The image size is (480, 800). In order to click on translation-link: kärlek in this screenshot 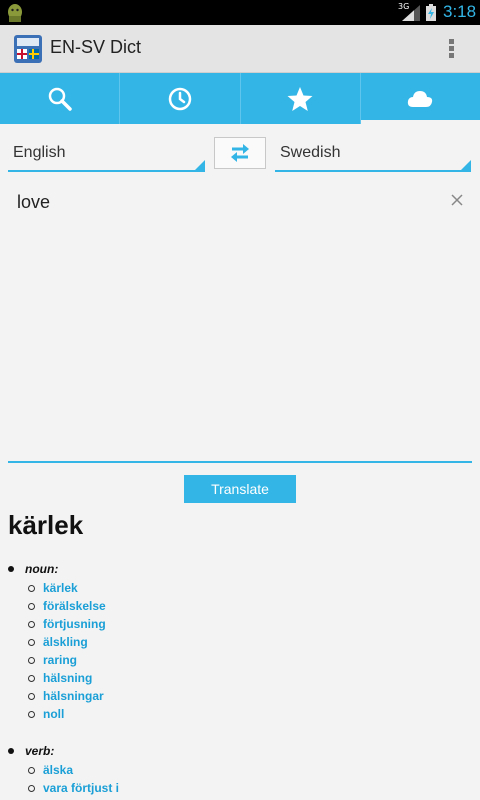, I will do `click(60, 588)`.